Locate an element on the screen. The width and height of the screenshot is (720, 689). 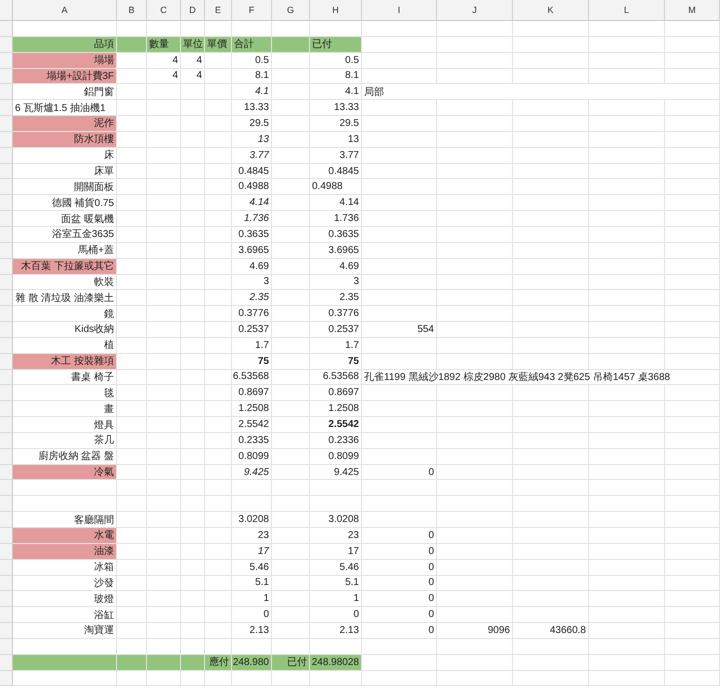
column-header: M is located at coordinates (692, 10).